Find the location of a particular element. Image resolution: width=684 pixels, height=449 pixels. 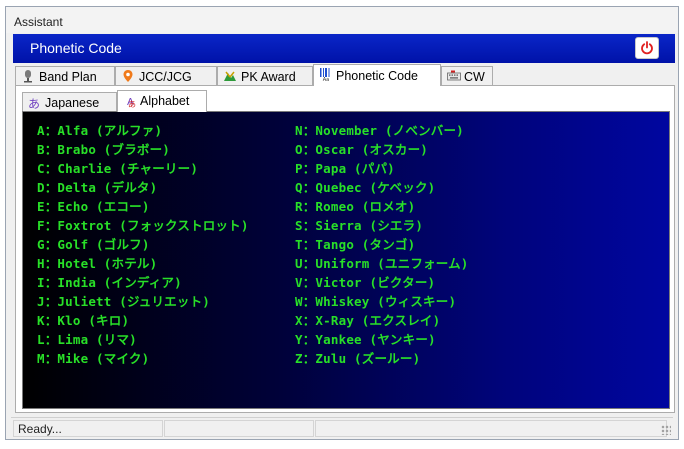

tab-cw: CW is located at coordinates (467, 75).